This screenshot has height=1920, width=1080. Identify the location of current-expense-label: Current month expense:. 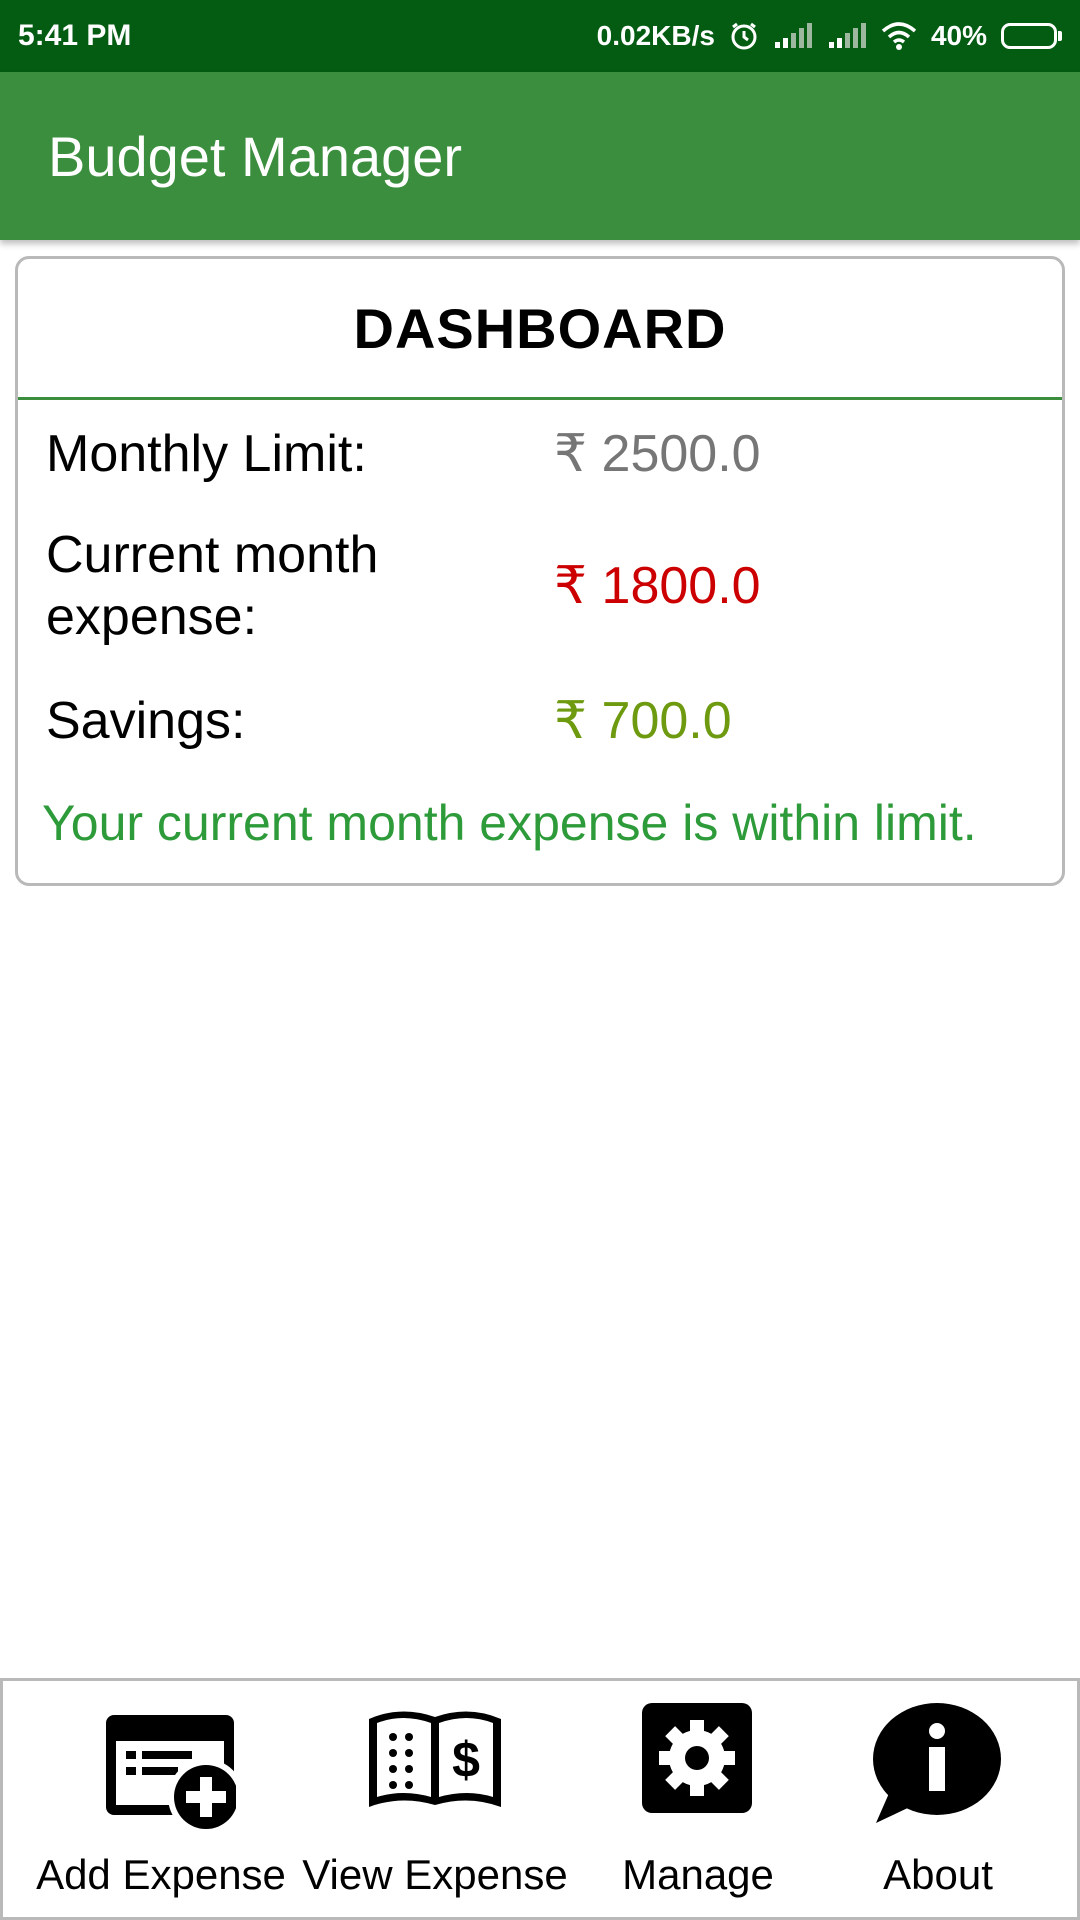
(212, 586).